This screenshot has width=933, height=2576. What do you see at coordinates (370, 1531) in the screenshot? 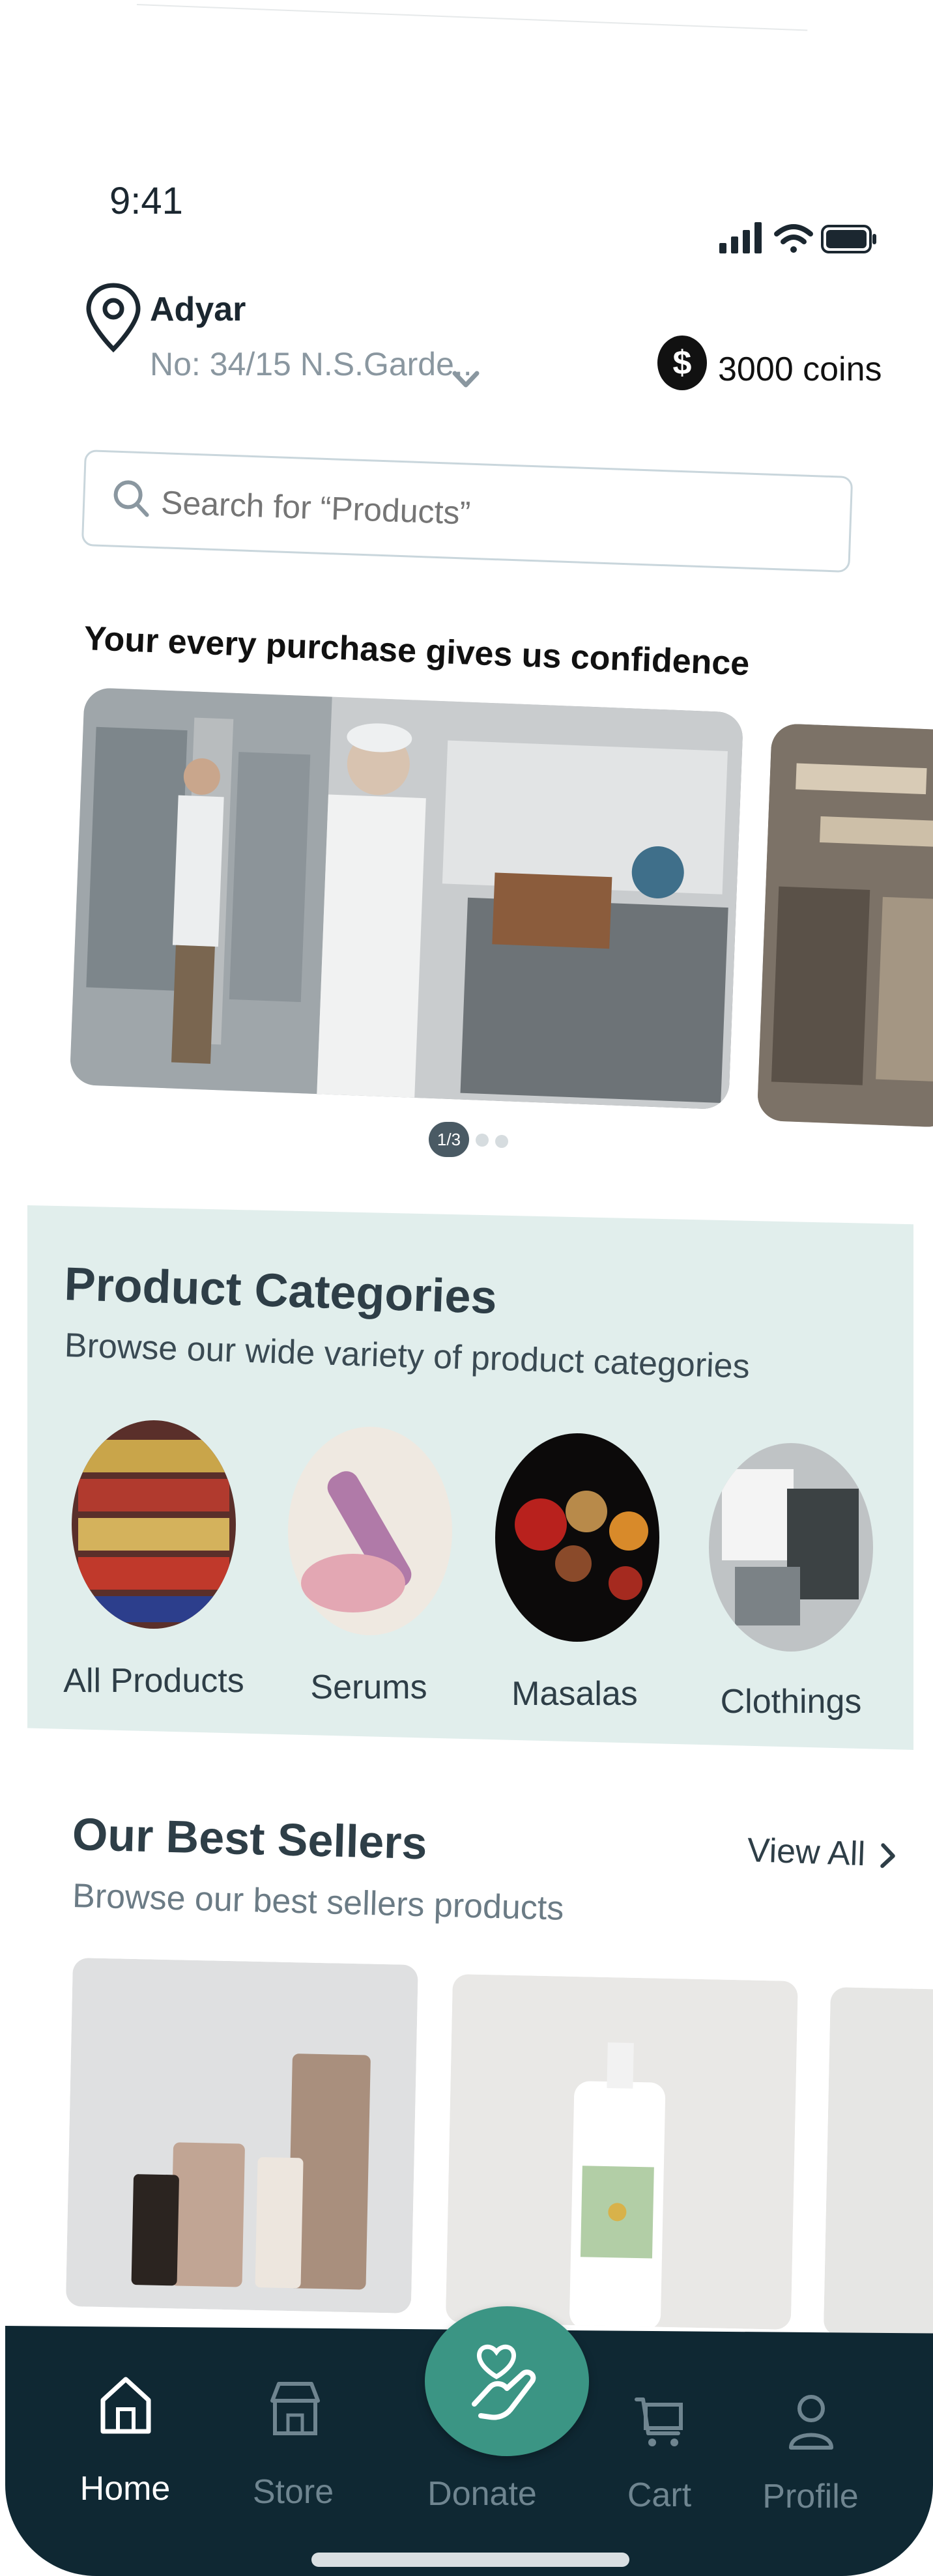
I see `category-serums-image` at bounding box center [370, 1531].